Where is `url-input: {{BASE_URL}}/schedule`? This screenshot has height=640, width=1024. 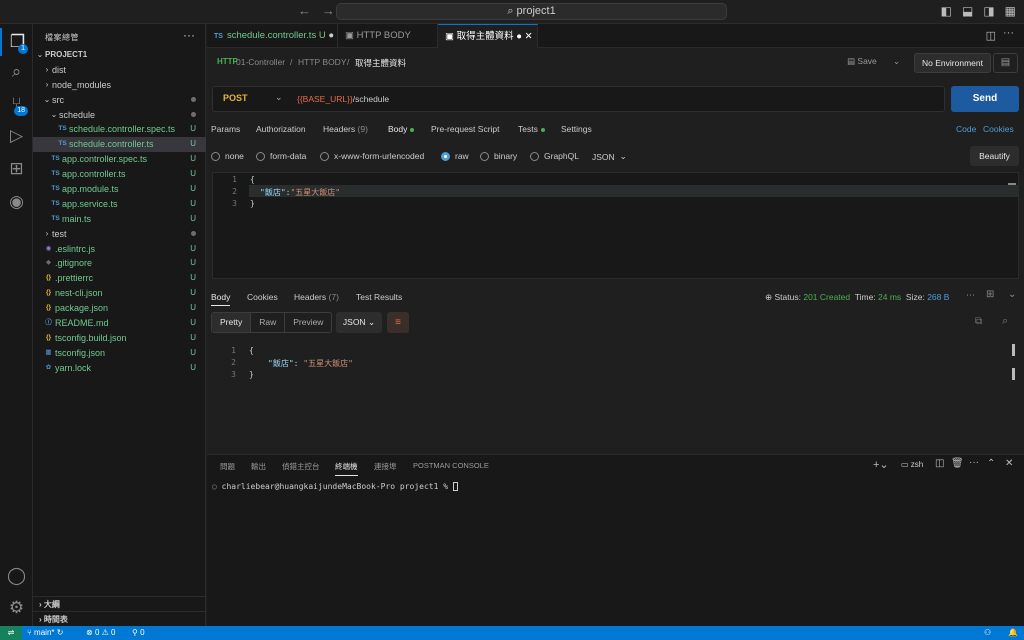
url-input: {{BASE_URL}}/schedule is located at coordinates (343, 99).